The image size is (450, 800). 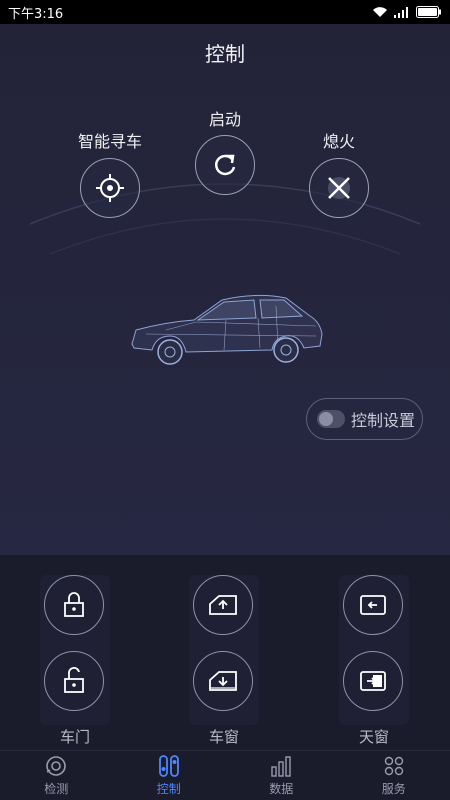 I want to click on sunroof-close-icon, so click(x=373, y=605).